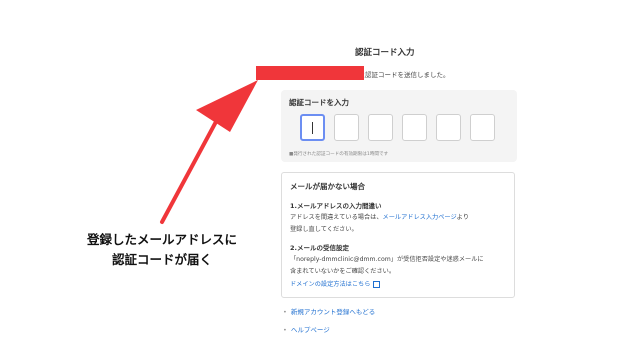 The height and width of the screenshot is (360, 640). I want to click on annotation-arrow, so click(209, 152).